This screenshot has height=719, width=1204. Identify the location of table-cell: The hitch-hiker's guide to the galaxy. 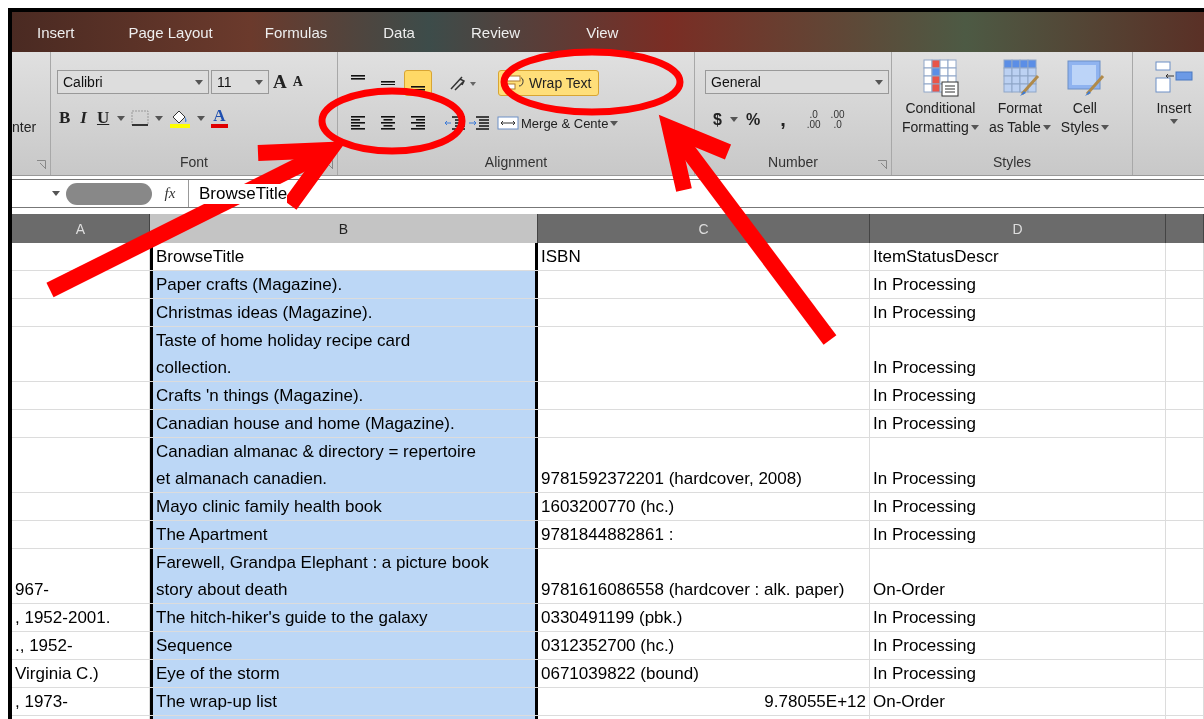
(344, 617).